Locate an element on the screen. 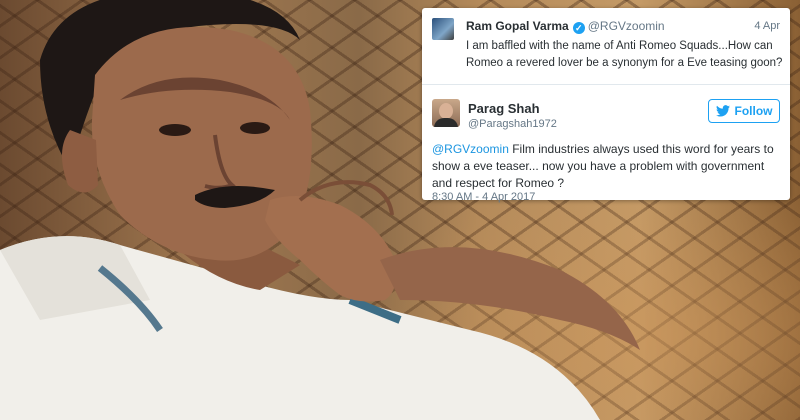  follow-button: Follow is located at coordinates (744, 111).